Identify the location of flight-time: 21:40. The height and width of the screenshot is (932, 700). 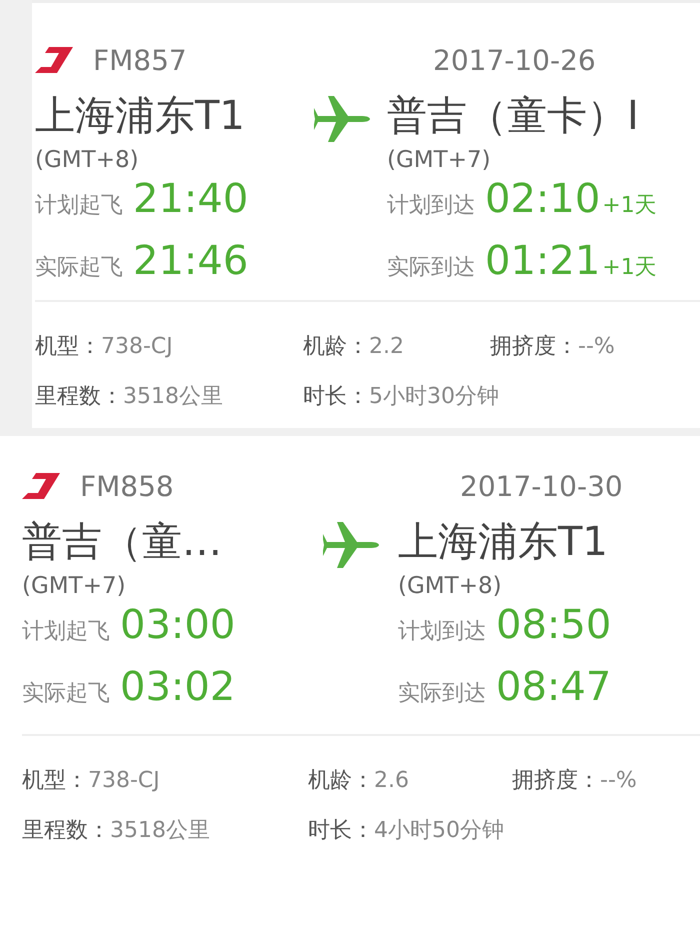
(190, 199).